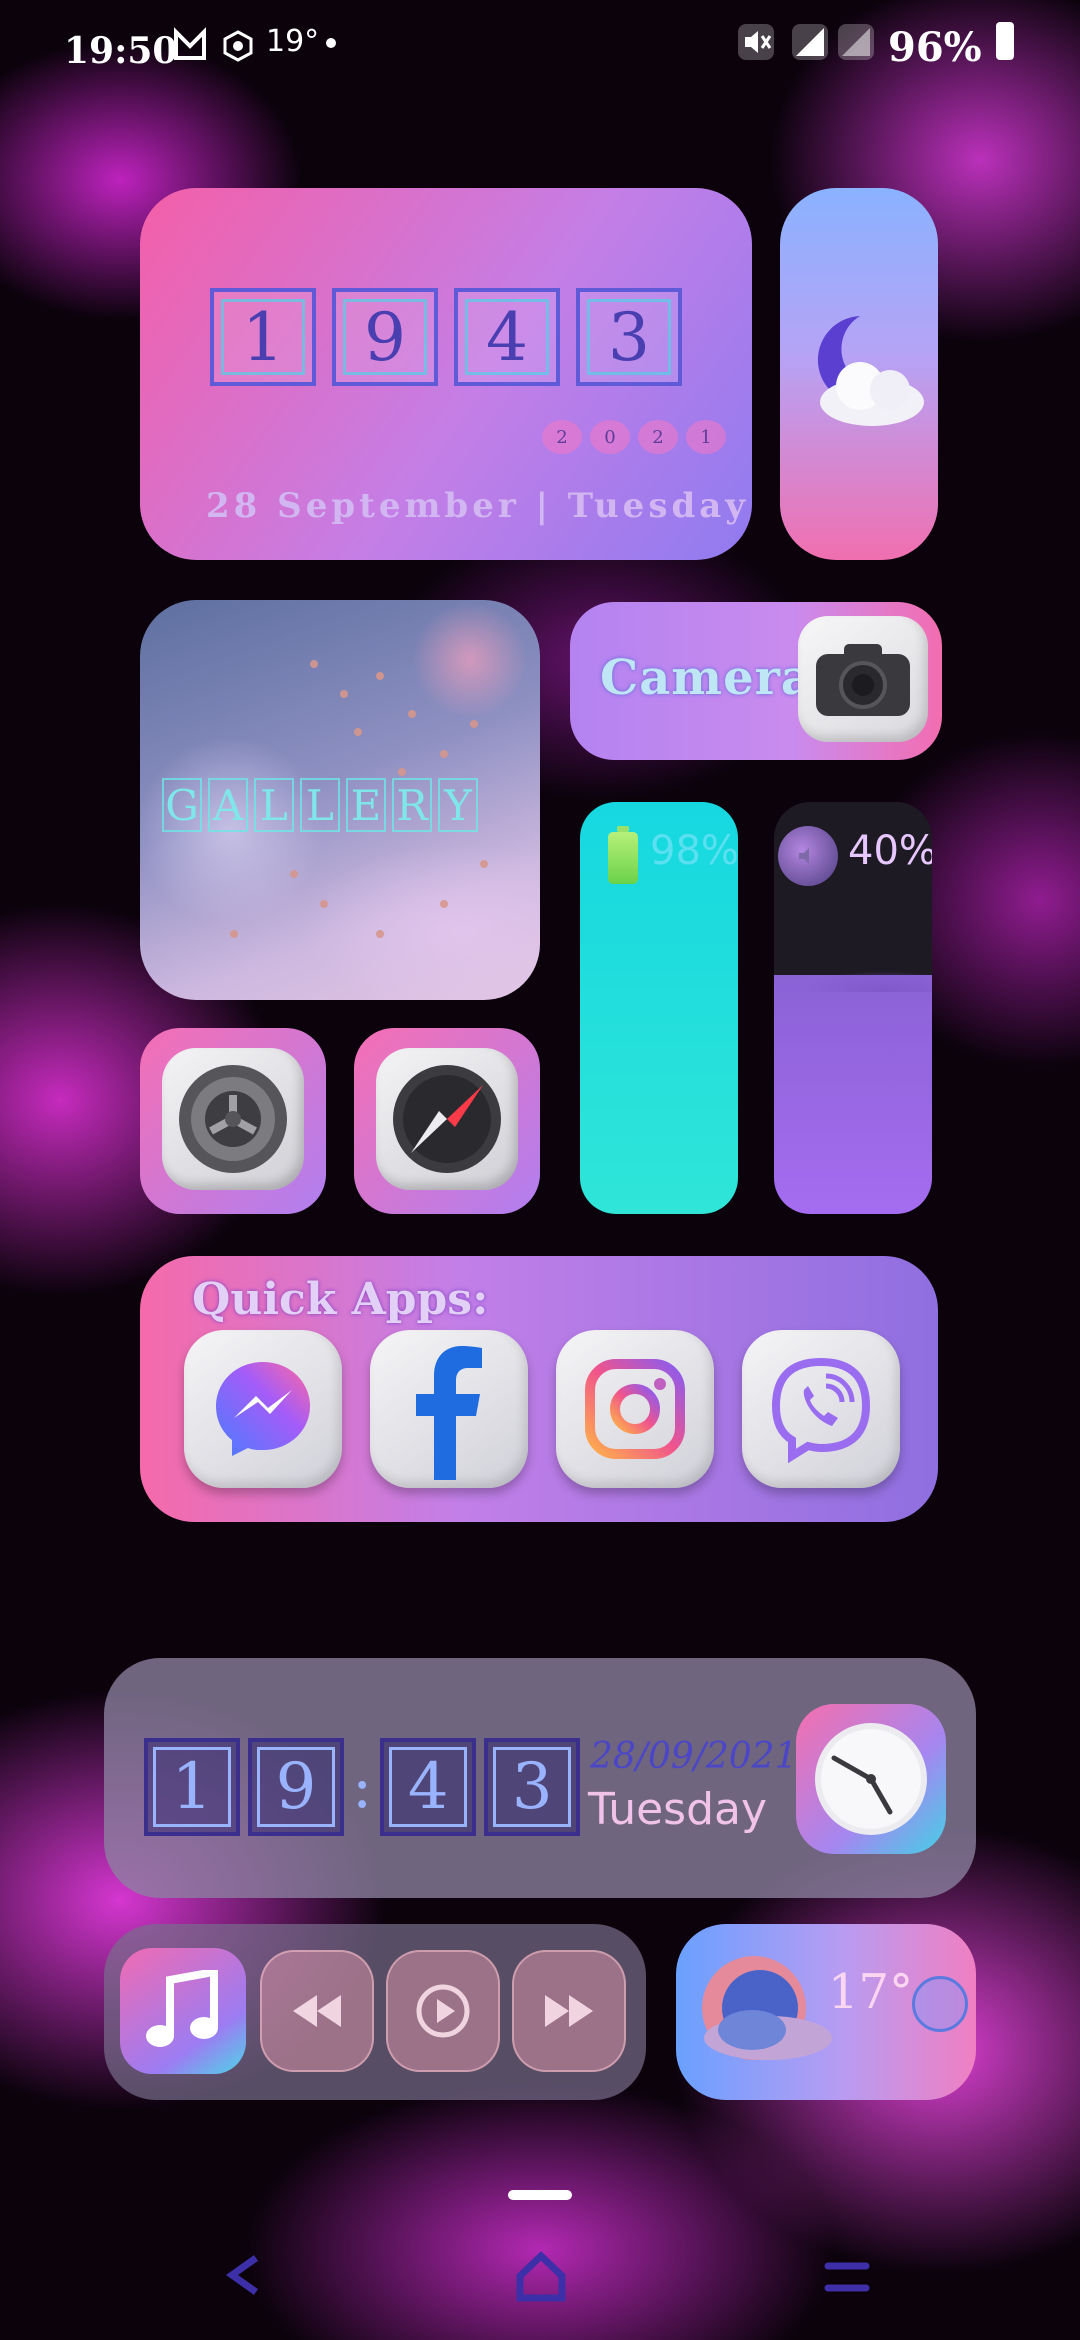 This screenshot has height=2340, width=1080. What do you see at coordinates (540, 2195) in the screenshot?
I see `gesture-bar` at bounding box center [540, 2195].